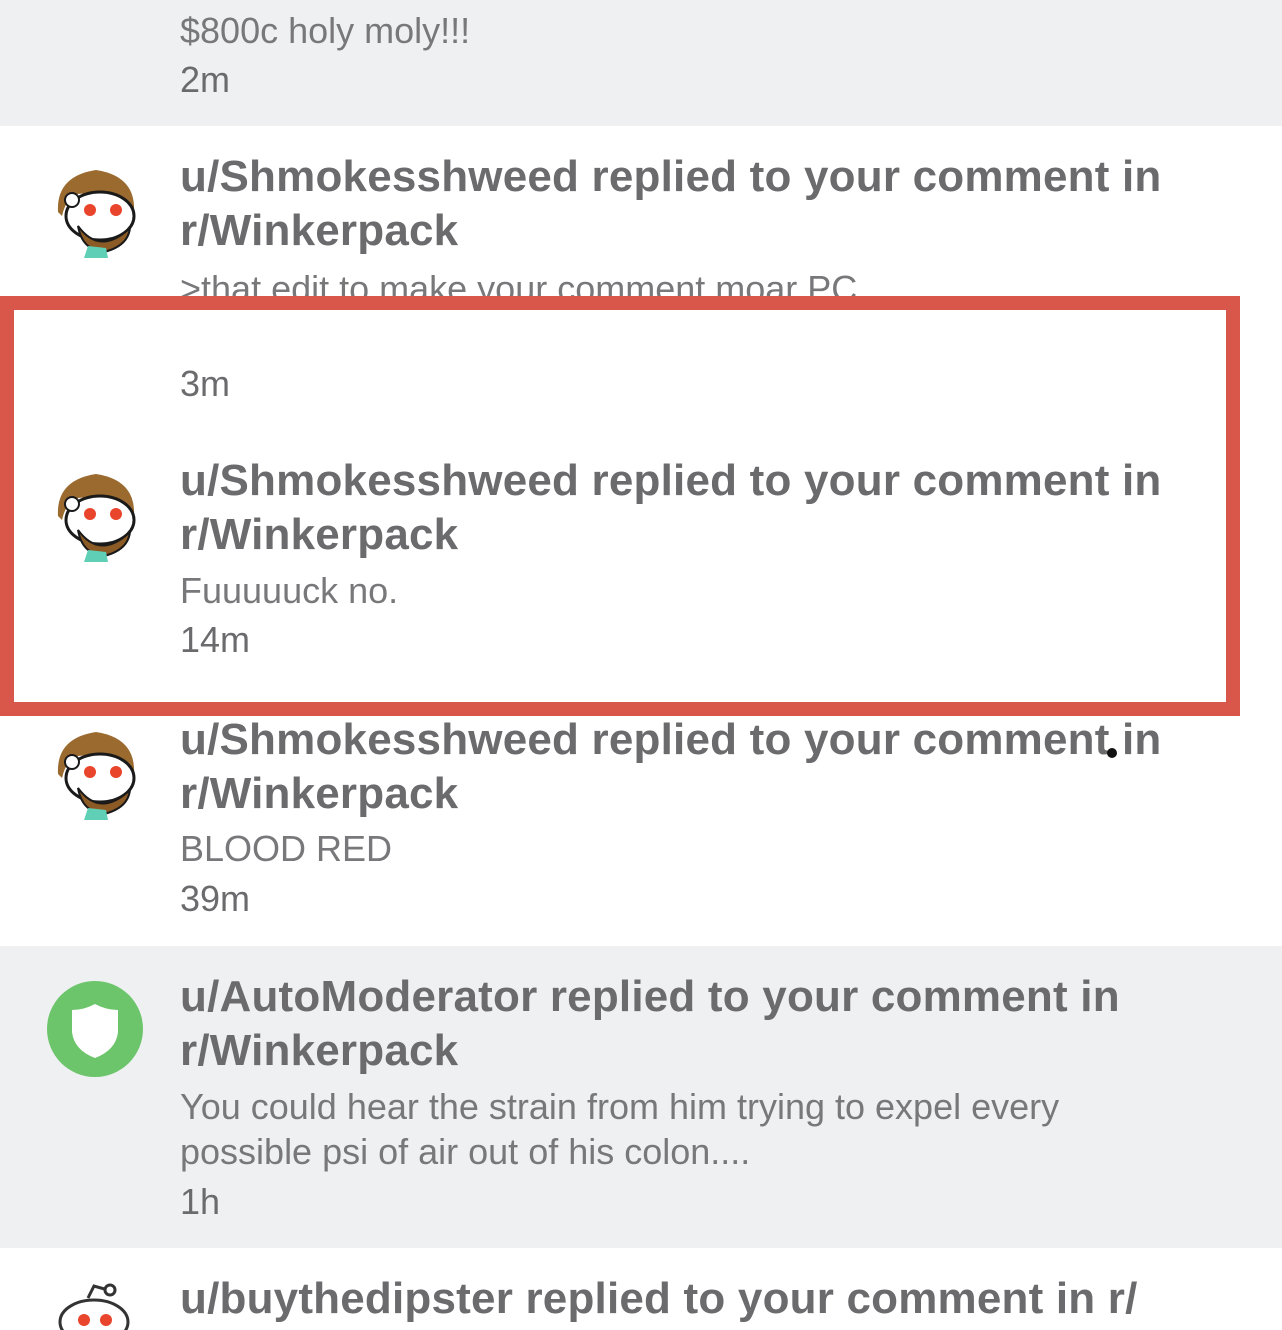 The image size is (1282, 1330). I want to click on notification-time: 1h, so click(200, 1201).